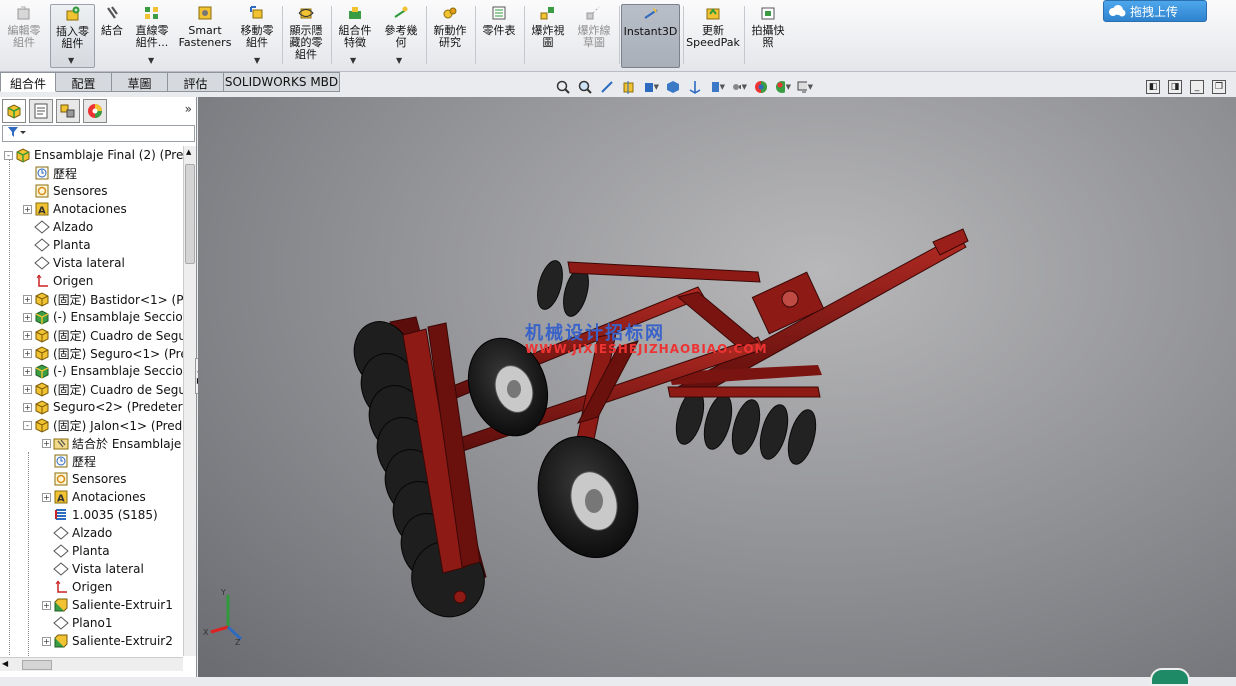 This screenshot has height=686, width=1236. I want to click on exploded-view-button: 爆炸視圖, so click(548, 36).